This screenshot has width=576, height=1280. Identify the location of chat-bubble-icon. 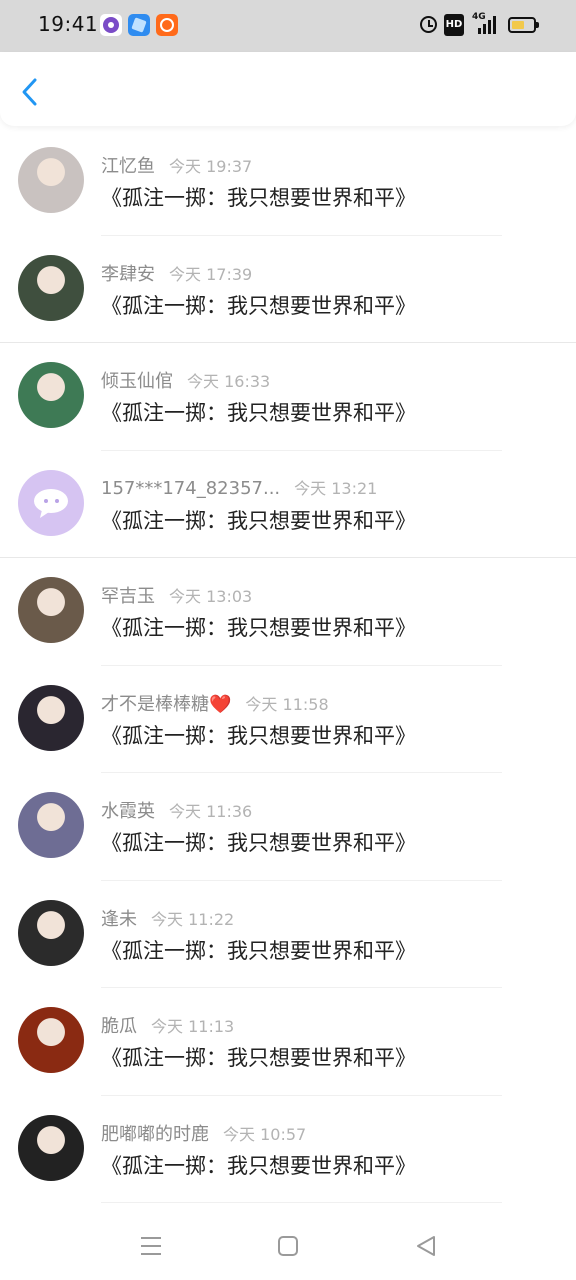
(51, 503).